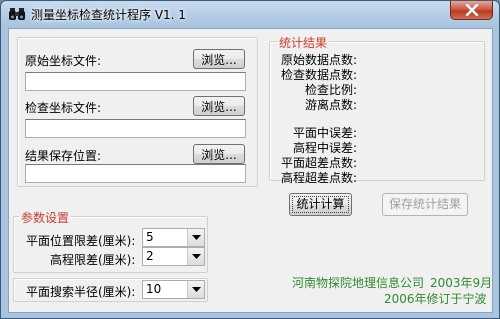 The image size is (500, 319). Describe the element at coordinates (250, 14) in the screenshot. I see `title-bar: 测量坐标检查统计程序 V1. 1` at that location.